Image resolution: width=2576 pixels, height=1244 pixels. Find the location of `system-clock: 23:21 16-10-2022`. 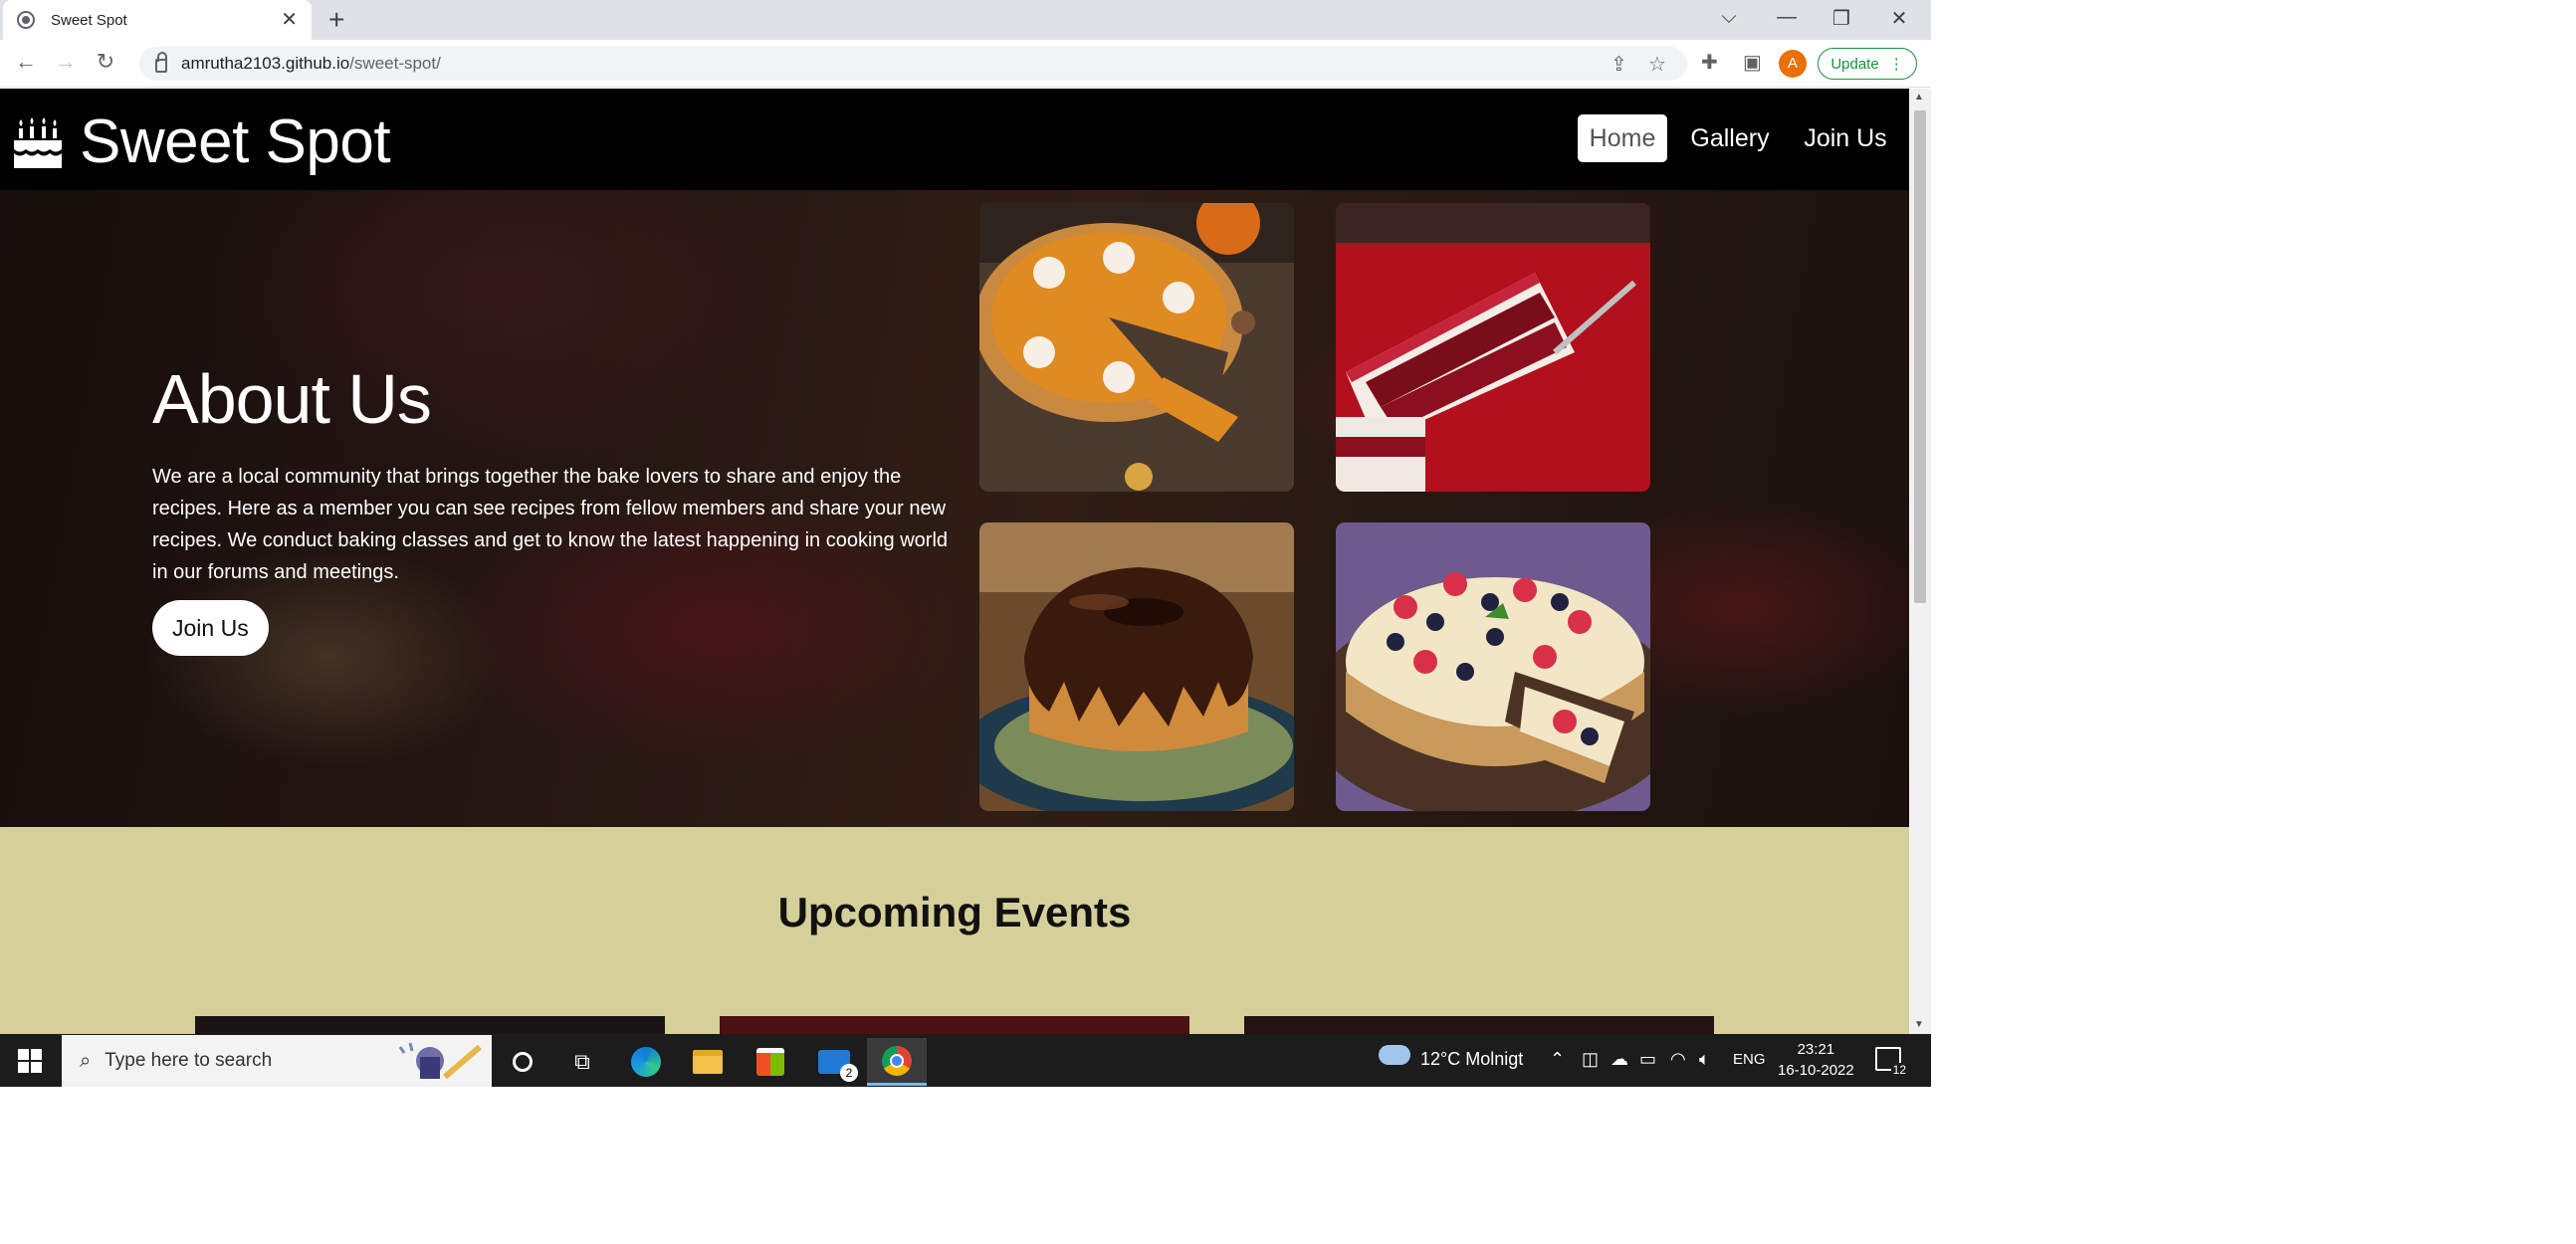

system-clock: 23:21 16-10-2022 is located at coordinates (1816, 1060).